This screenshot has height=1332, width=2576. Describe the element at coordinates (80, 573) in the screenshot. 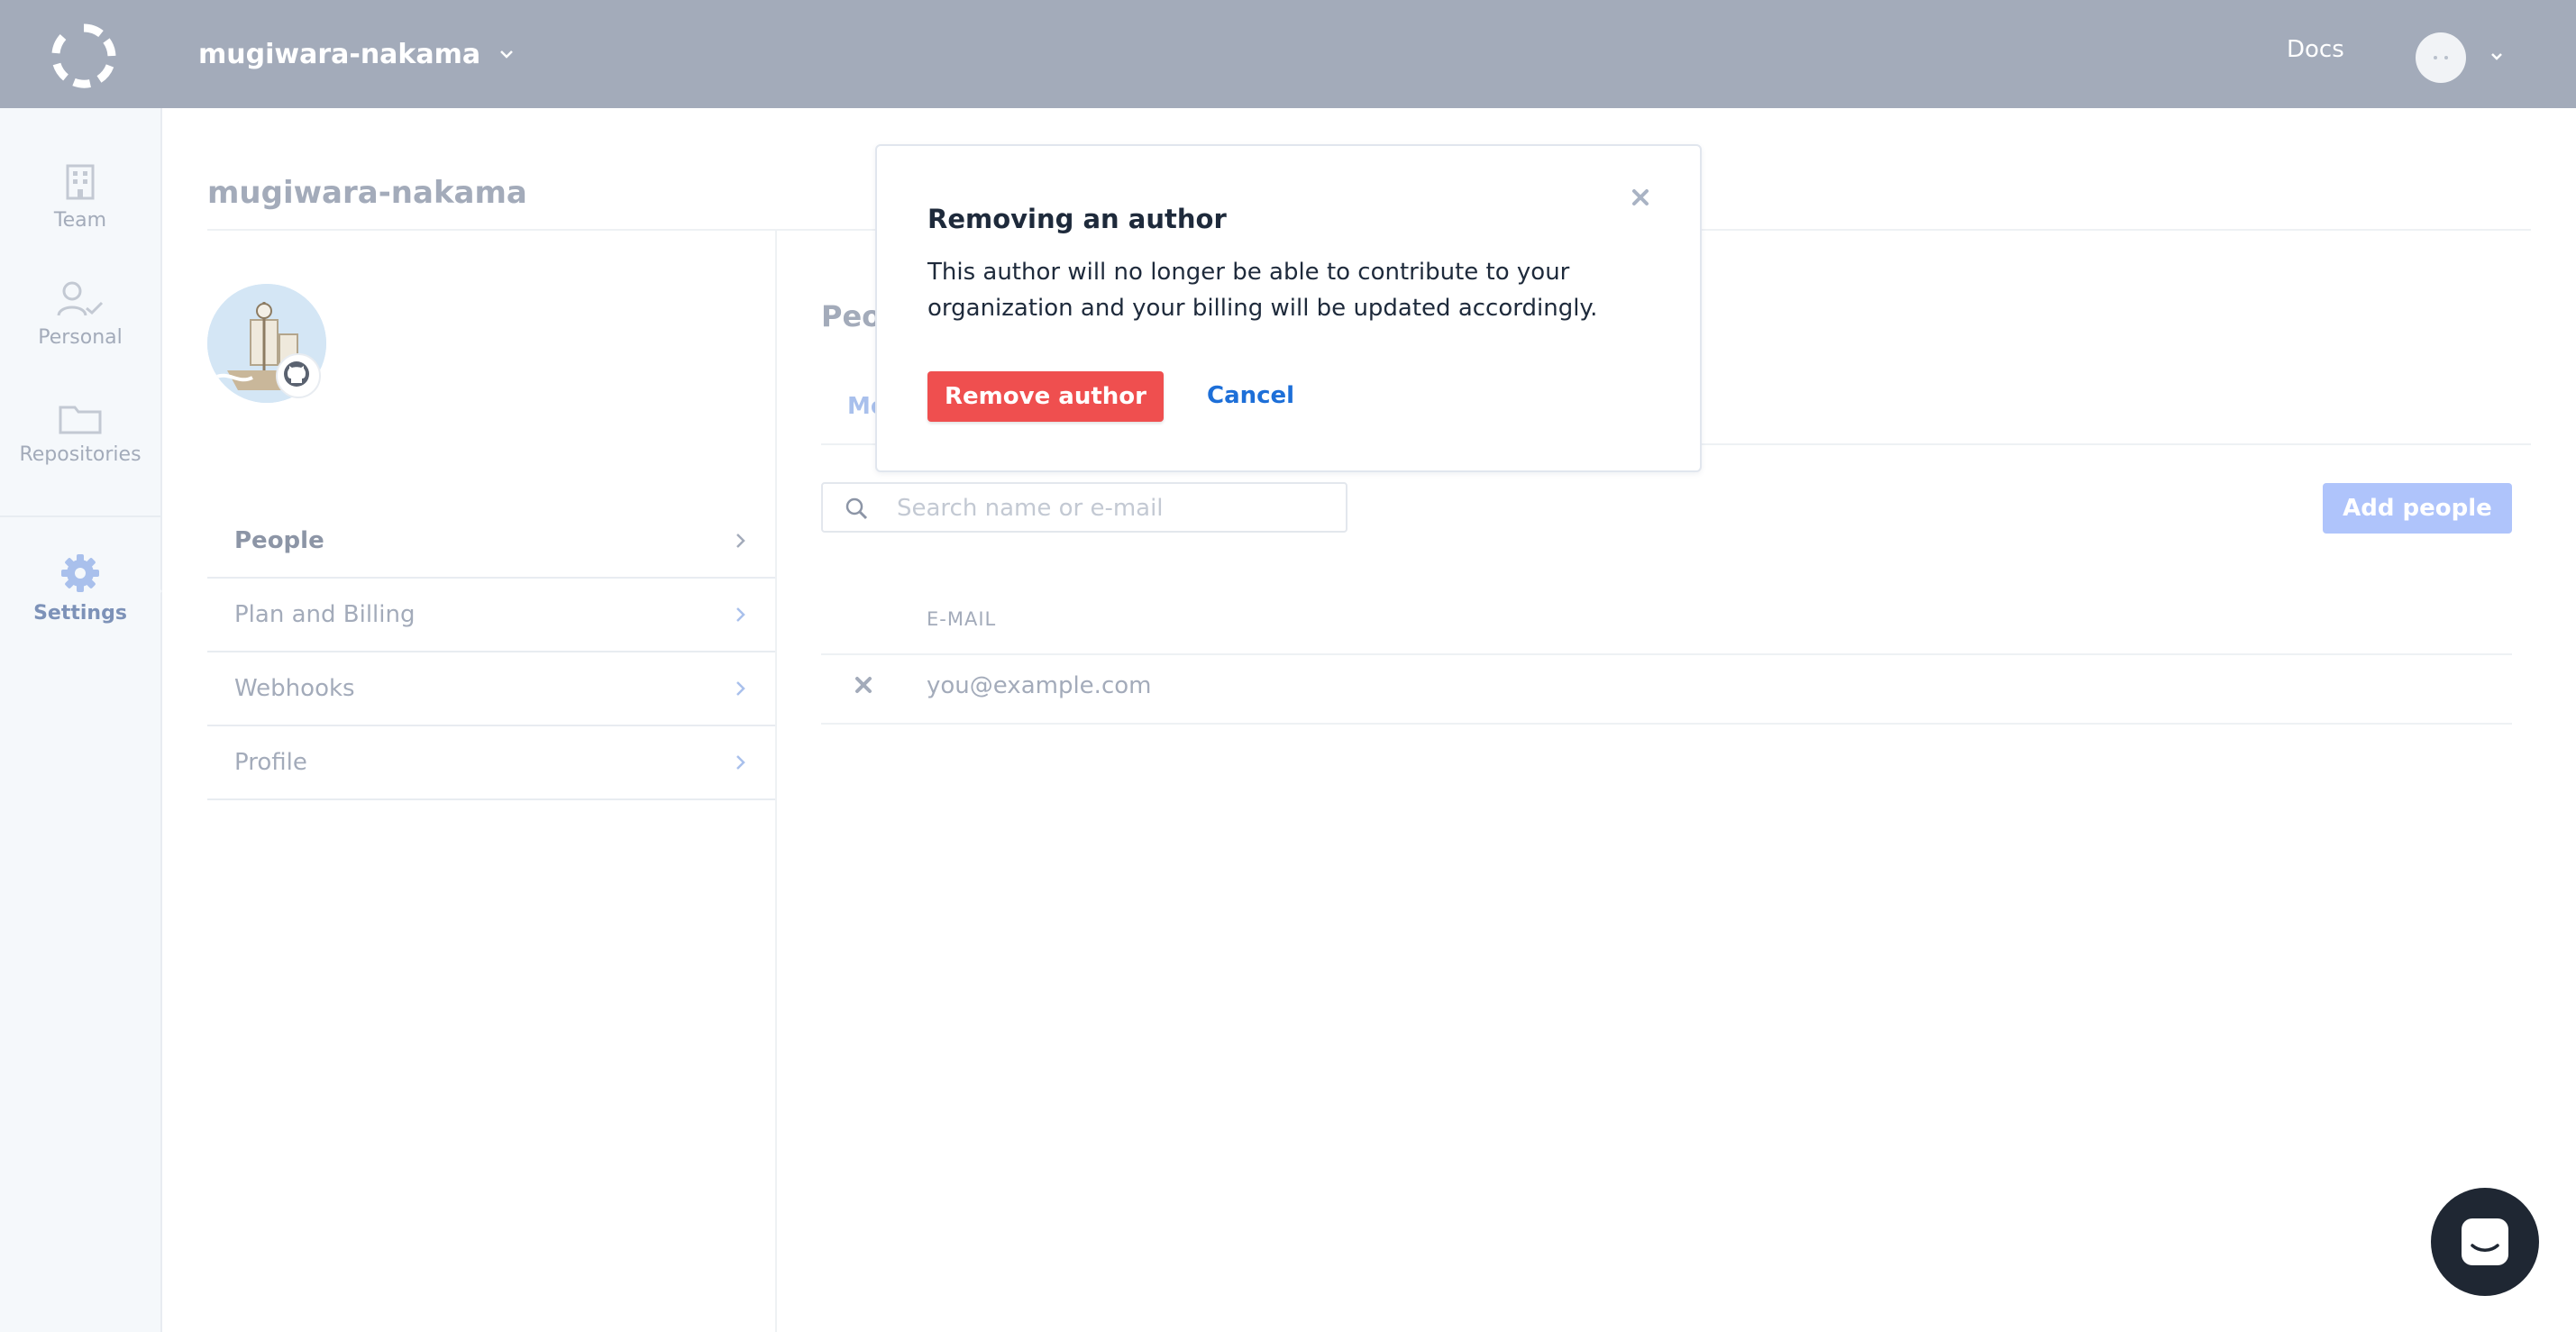

I see `gear-icon` at that location.